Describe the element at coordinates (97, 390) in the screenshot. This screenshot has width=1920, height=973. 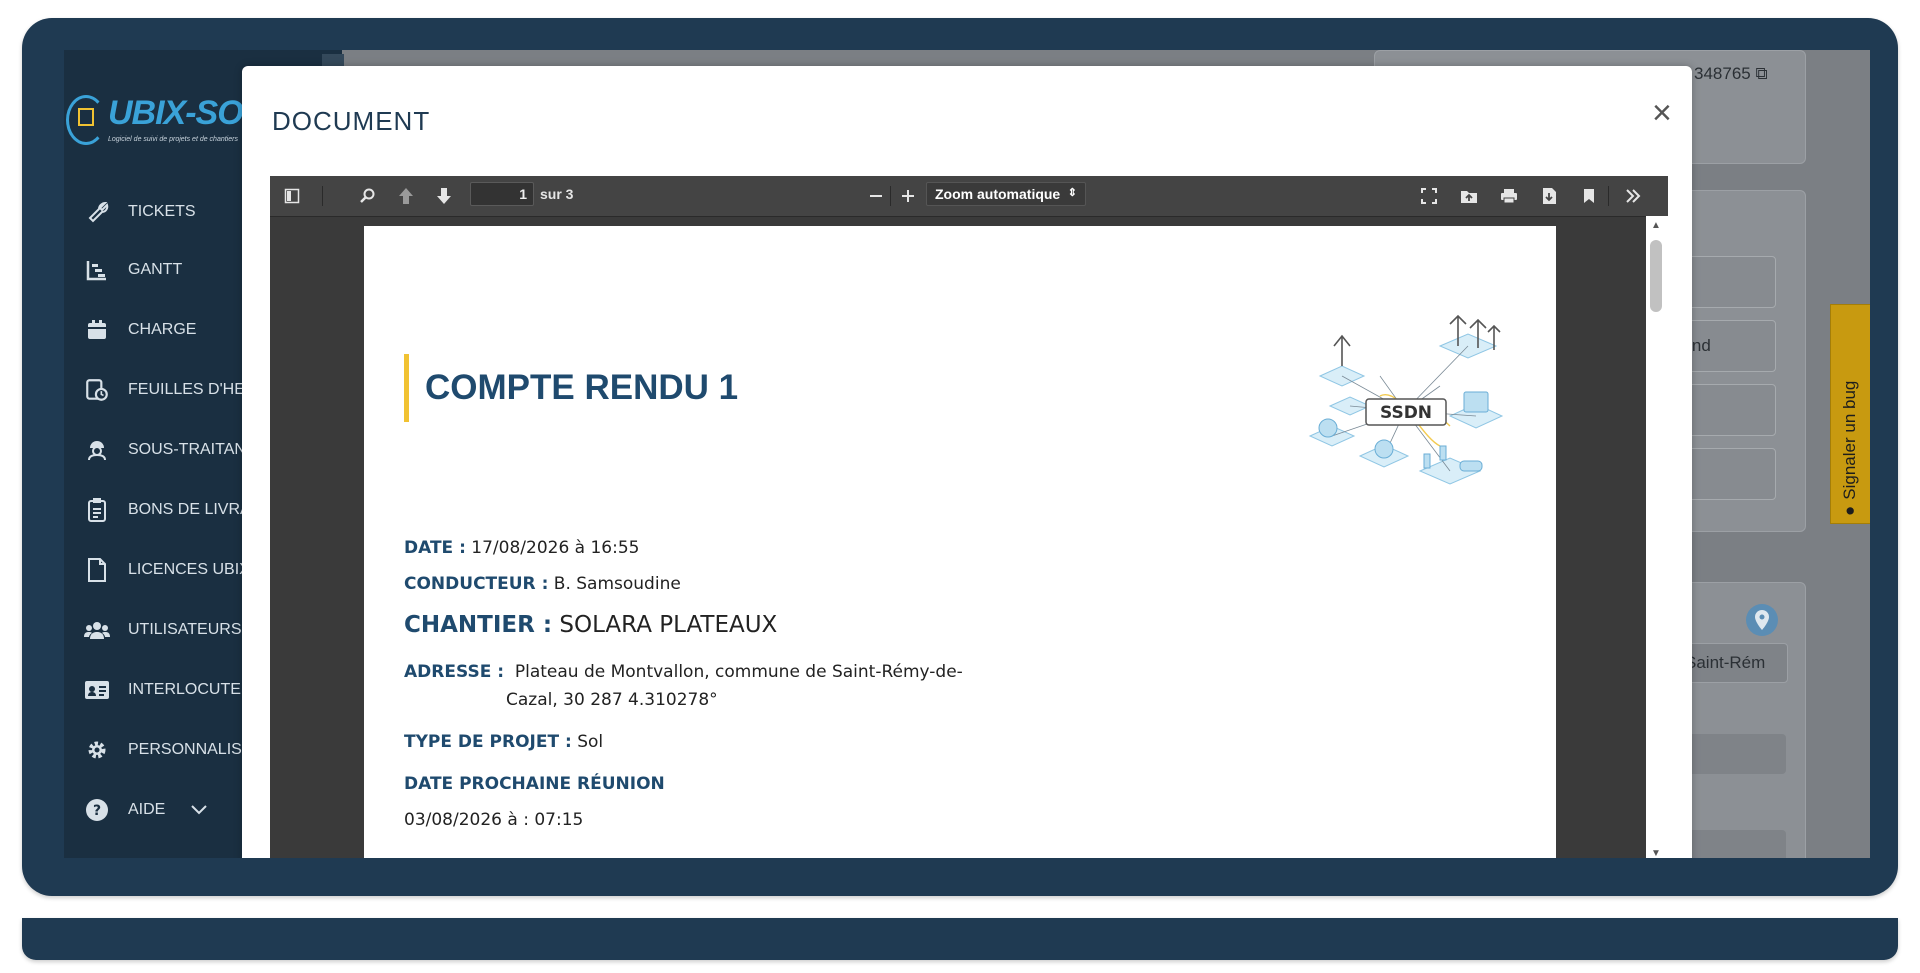
I see `timesheet-icon` at that location.